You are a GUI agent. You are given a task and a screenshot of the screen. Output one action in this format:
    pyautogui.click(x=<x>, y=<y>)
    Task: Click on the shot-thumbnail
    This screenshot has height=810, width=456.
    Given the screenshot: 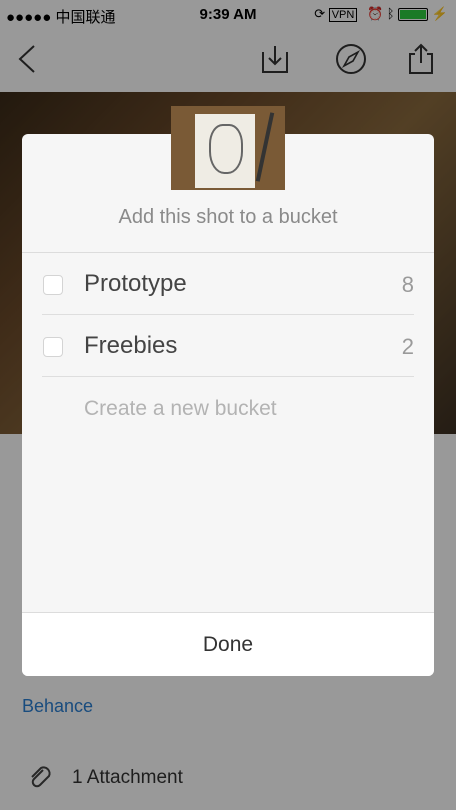 What is the action you would take?
    pyautogui.click(x=228, y=148)
    